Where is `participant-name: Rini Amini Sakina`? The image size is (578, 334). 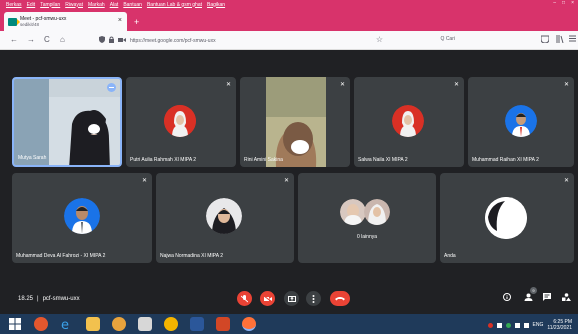
participant-name: Rini Amini Sakina is located at coordinates (263, 160).